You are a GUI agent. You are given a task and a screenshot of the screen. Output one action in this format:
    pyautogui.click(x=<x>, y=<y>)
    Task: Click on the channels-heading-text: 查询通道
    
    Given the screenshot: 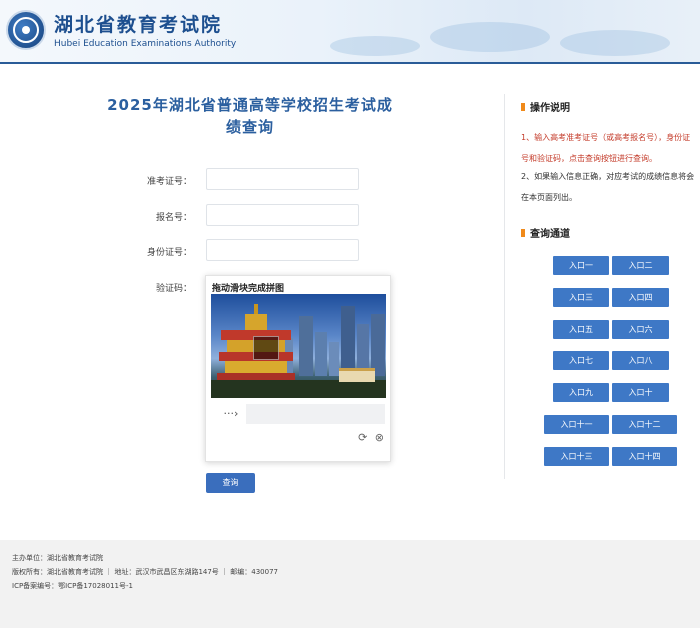 What is the action you would take?
    pyautogui.click(x=550, y=234)
    